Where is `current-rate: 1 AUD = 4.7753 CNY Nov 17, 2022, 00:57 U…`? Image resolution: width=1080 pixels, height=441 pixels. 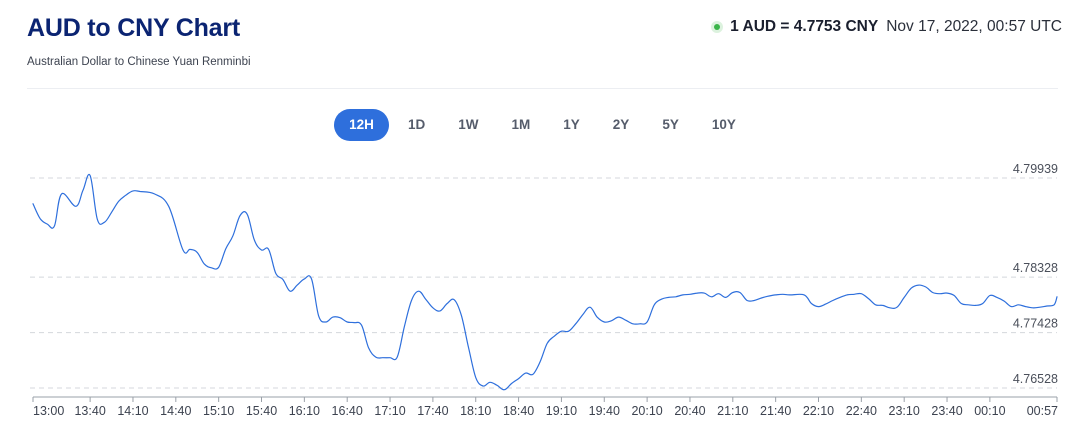
current-rate: 1 AUD = 4.7753 CNY Nov 17, 2022, 00:57 U… is located at coordinates (888, 27).